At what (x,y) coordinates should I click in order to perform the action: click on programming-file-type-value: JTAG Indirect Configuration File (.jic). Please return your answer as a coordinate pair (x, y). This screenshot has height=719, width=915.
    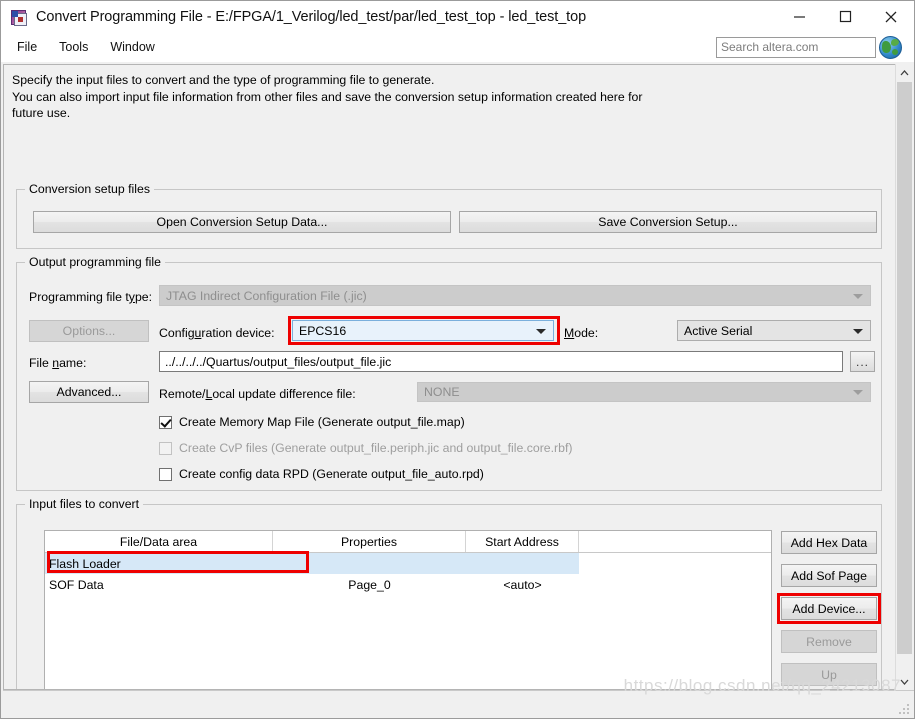
    Looking at the image, I should click on (266, 295).